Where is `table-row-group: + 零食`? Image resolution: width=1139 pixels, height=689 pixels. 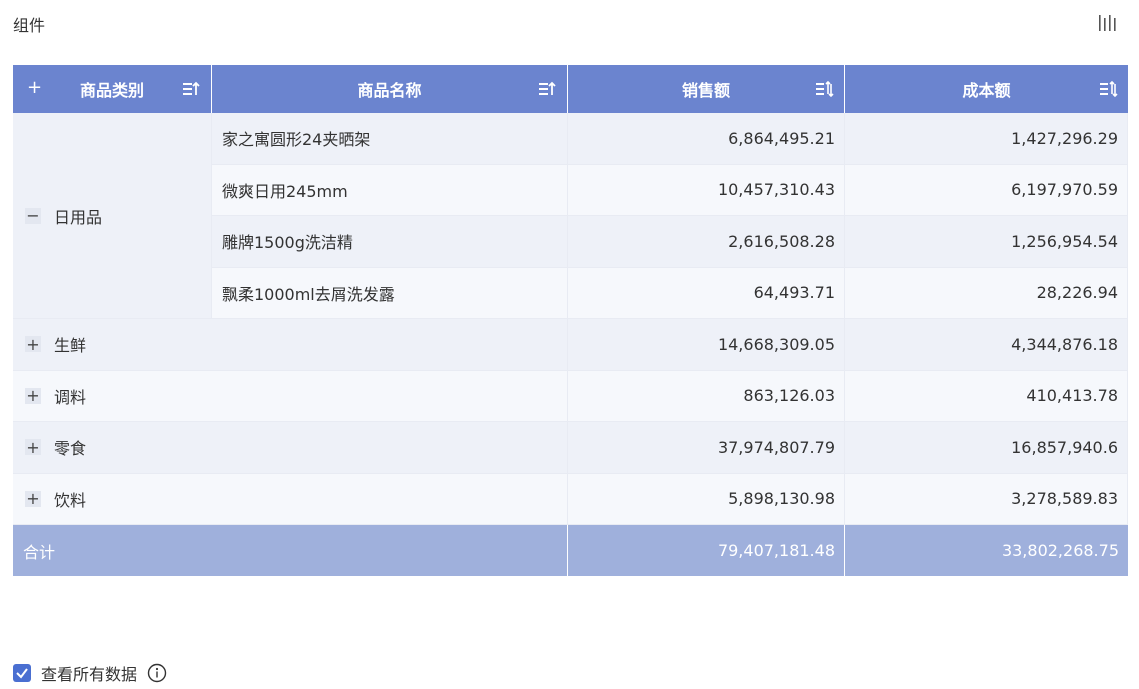 table-row-group: + 零食 is located at coordinates (290, 448).